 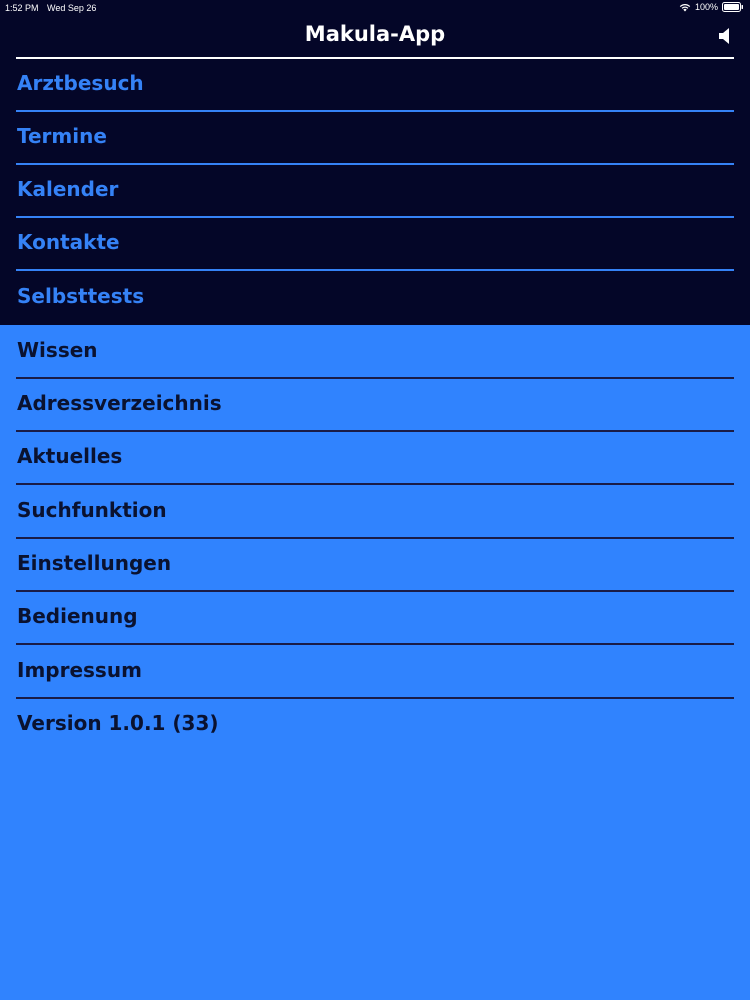 I want to click on menu-item-kontakte: Kontakte, so click(x=375, y=244).